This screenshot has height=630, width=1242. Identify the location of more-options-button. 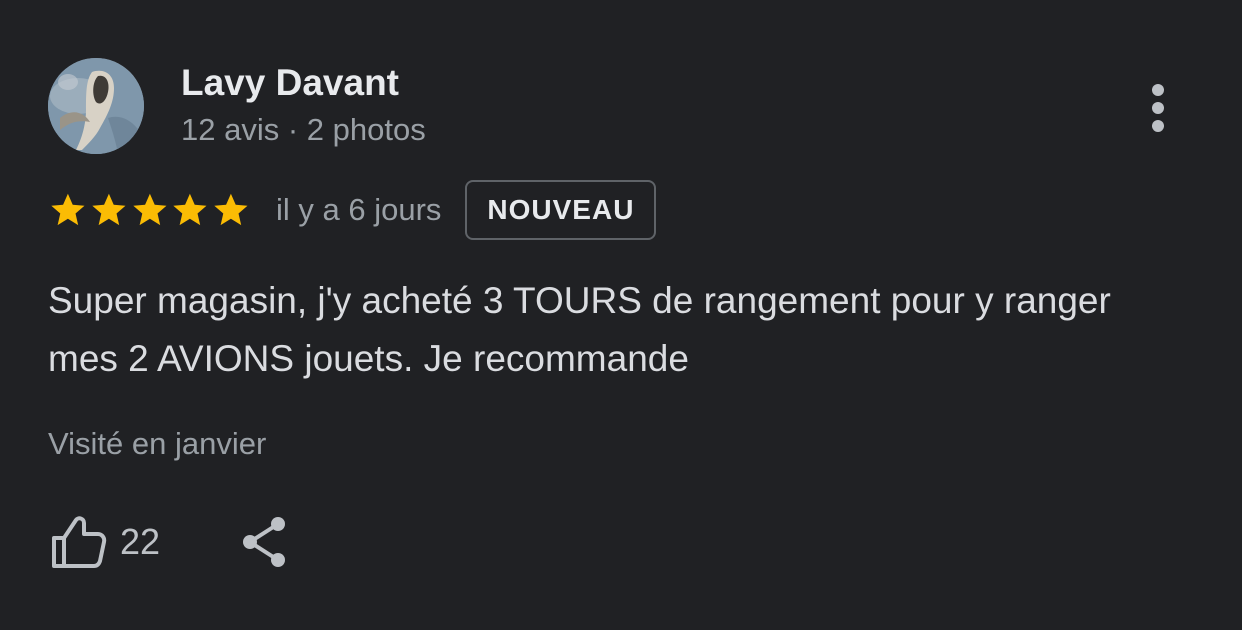
(1158, 108).